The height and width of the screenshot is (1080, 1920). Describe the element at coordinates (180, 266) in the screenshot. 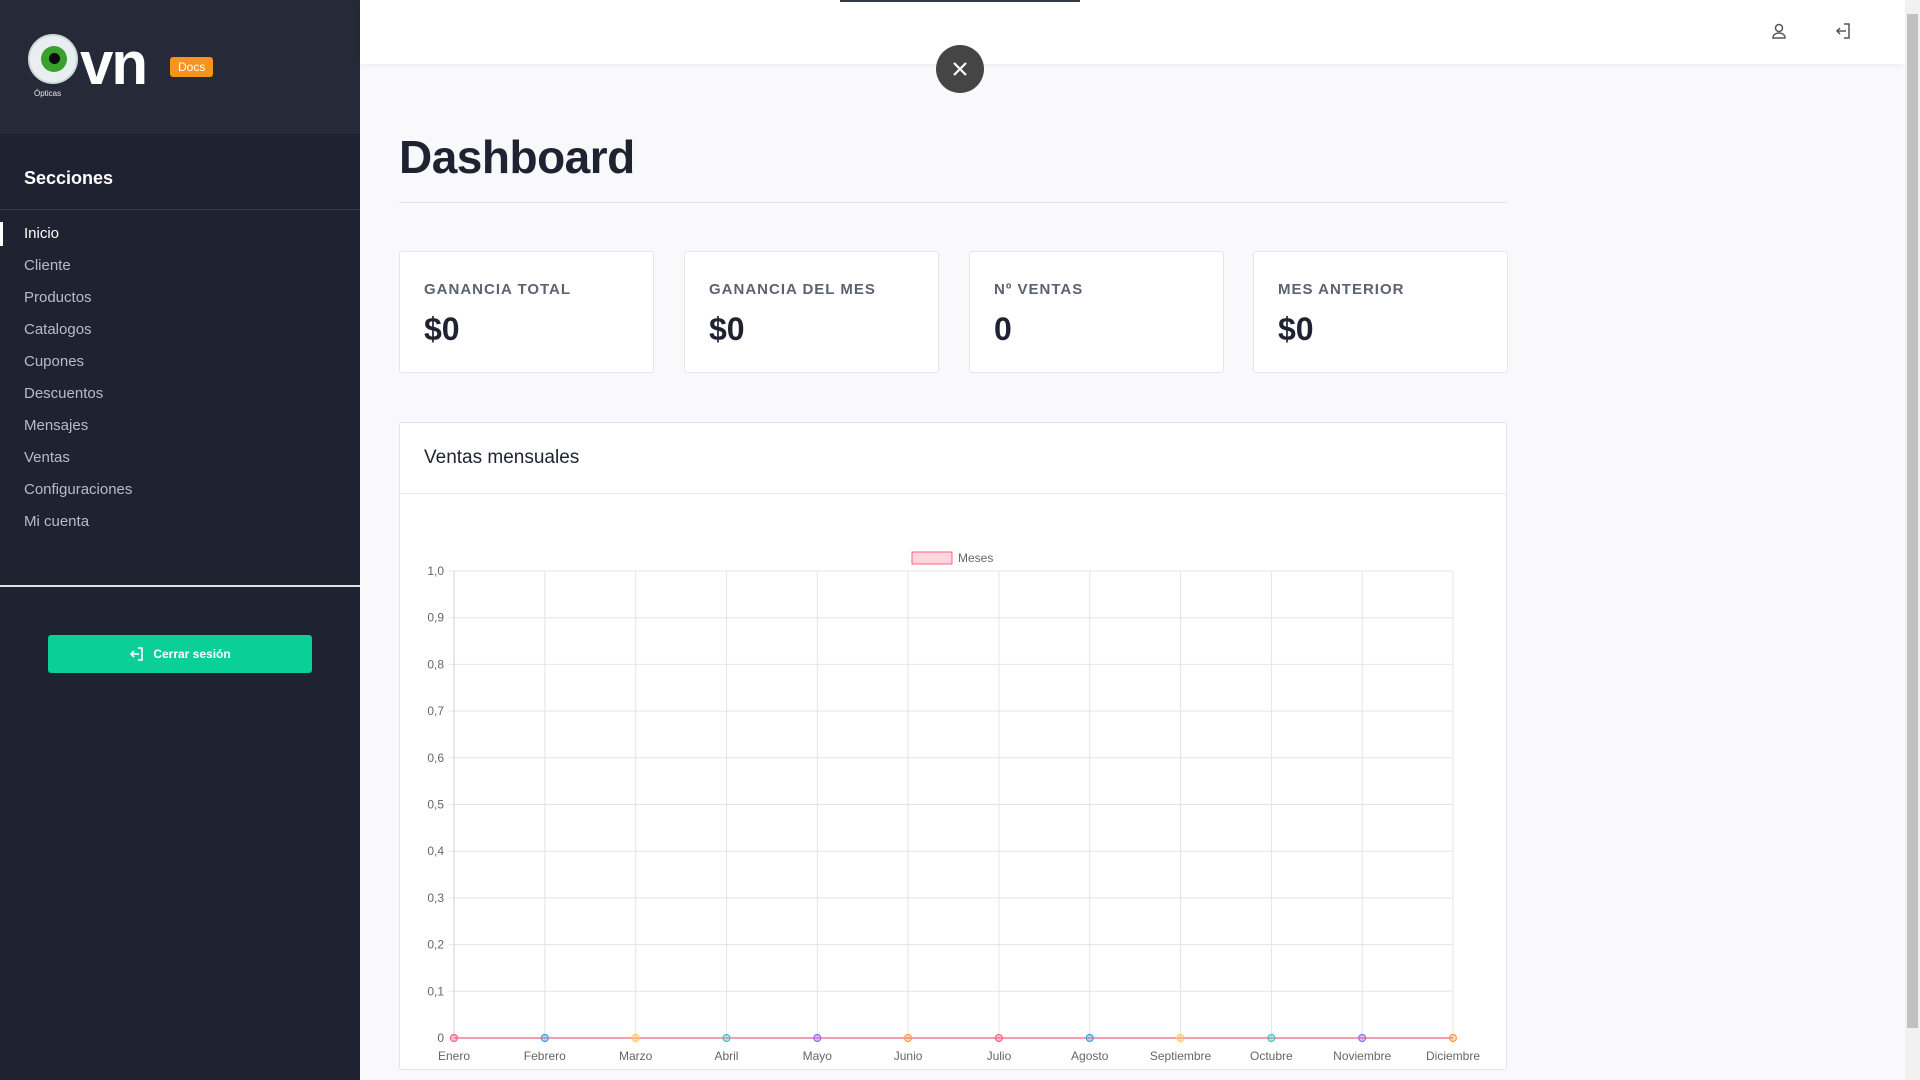

I see `sidebar-item-cliente: Cliente` at that location.